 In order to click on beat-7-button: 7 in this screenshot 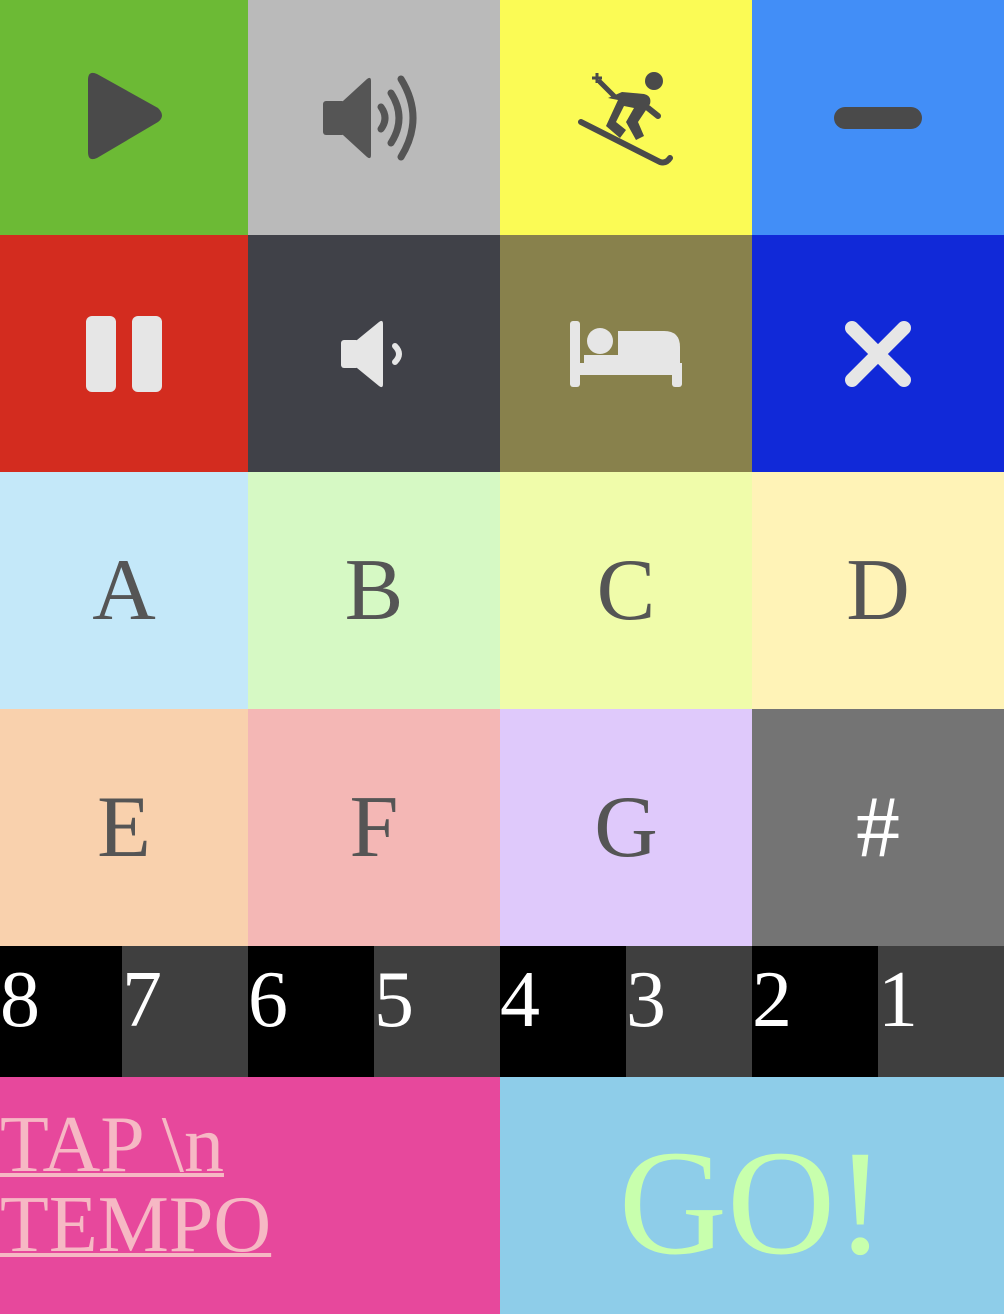, I will do `click(185, 1011)`.